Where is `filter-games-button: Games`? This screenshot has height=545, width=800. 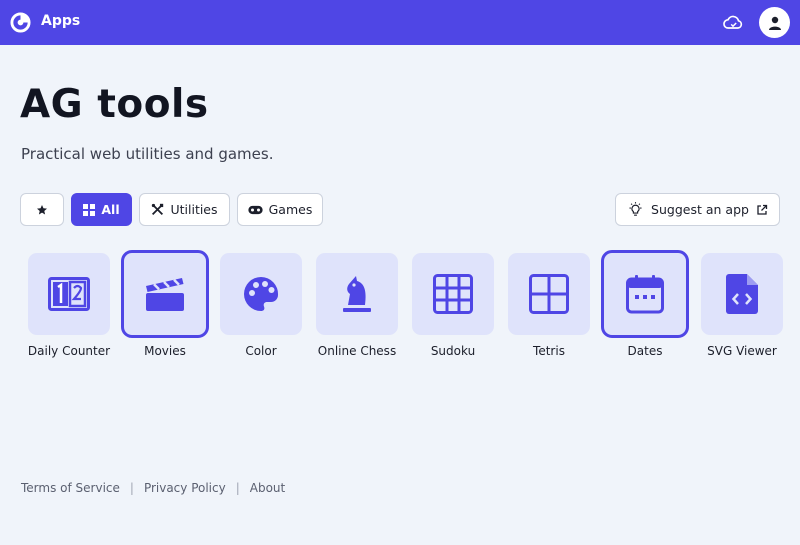
filter-games-button: Games is located at coordinates (280, 209).